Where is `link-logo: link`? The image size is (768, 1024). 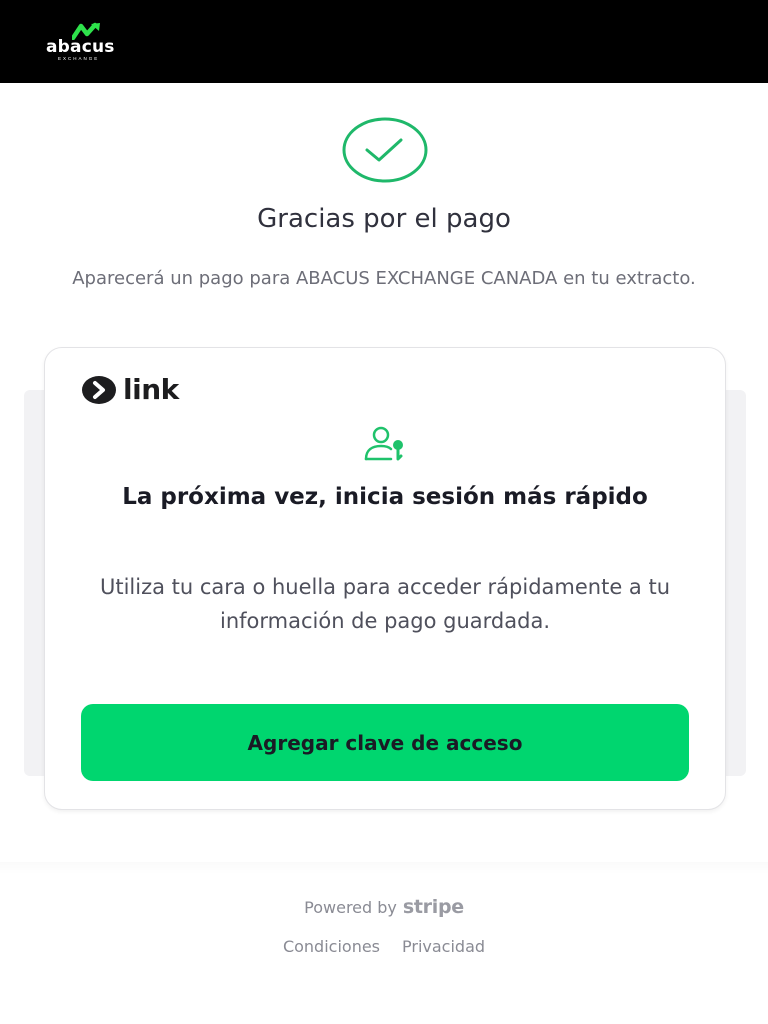
link-logo: link is located at coordinates (130, 390).